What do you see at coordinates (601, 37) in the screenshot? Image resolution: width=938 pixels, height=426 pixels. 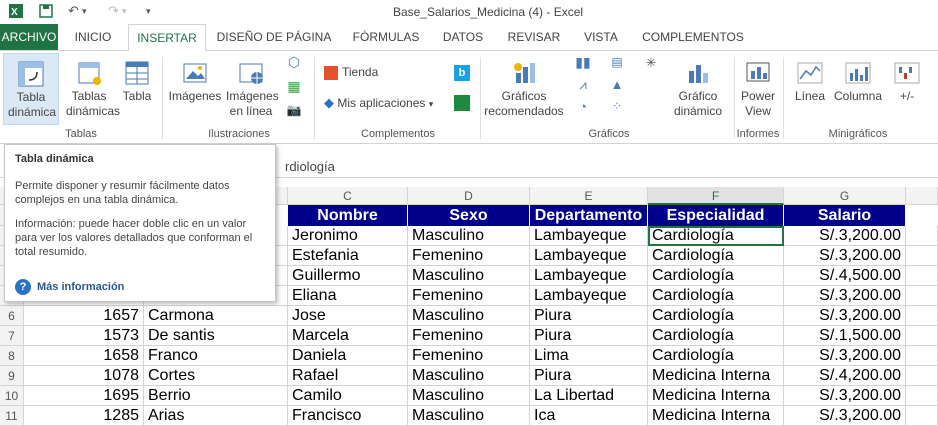 I see `tab-vista: VISTA` at bounding box center [601, 37].